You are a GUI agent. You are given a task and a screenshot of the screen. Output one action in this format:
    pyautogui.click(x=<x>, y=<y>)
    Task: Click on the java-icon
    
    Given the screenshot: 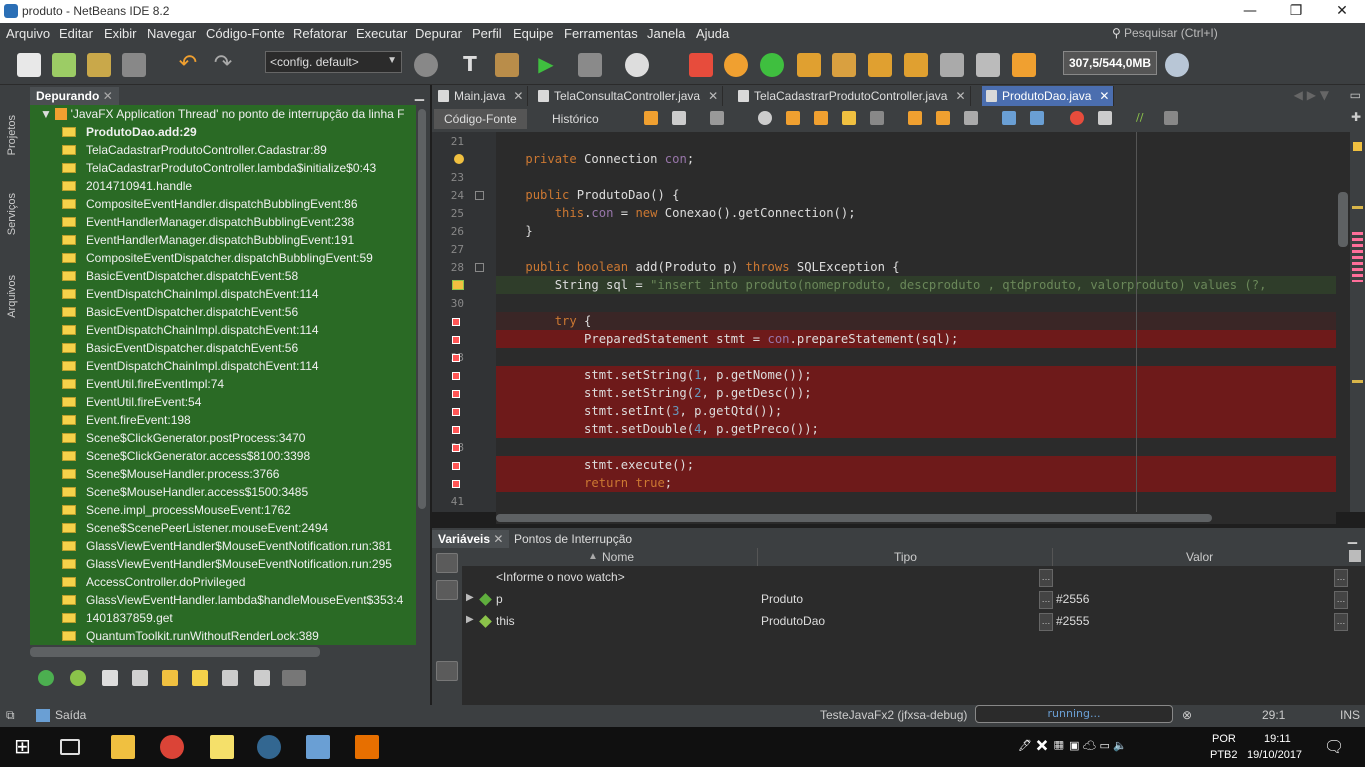 What is the action you would take?
    pyautogui.click(x=367, y=747)
    